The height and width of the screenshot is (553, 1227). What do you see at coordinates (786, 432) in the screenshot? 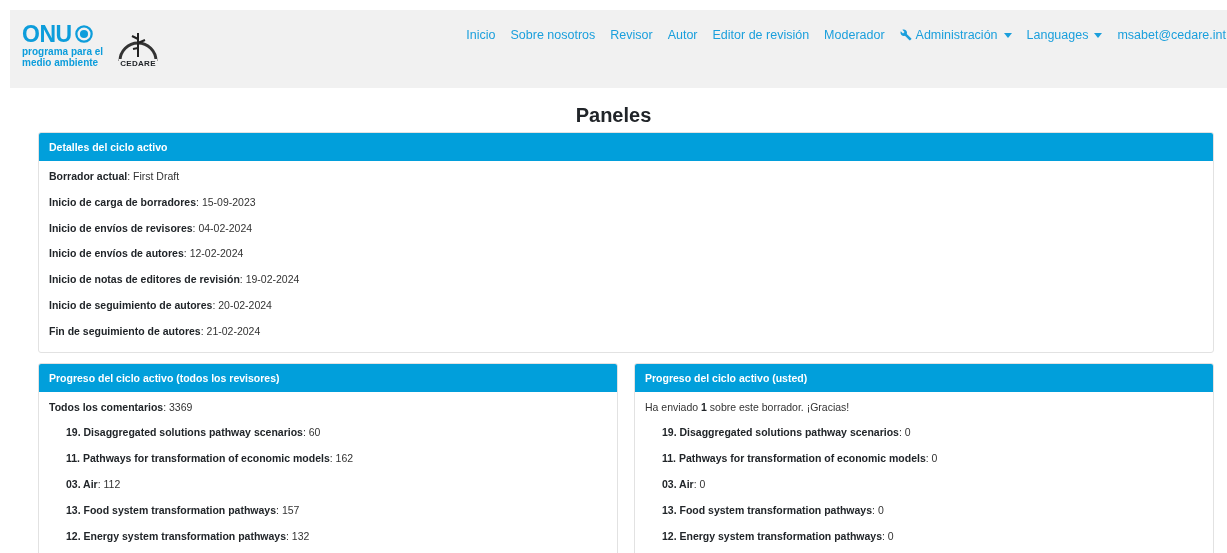
I see `info-text: 19. Disaggregated solutions pathway scenarios: 0` at bounding box center [786, 432].